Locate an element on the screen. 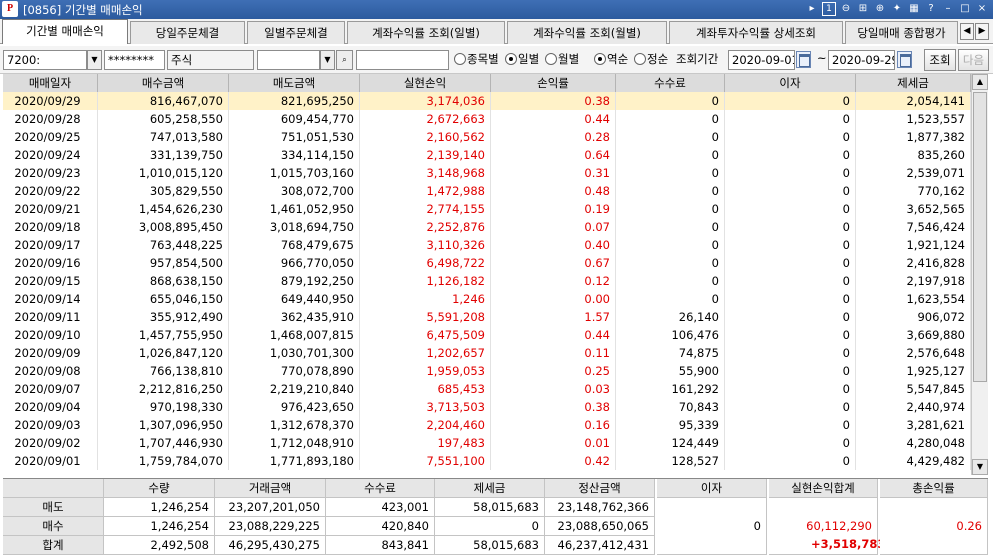 The width and height of the screenshot is (993, 560). col-pnl-rate: 손익률 is located at coordinates (553, 83).